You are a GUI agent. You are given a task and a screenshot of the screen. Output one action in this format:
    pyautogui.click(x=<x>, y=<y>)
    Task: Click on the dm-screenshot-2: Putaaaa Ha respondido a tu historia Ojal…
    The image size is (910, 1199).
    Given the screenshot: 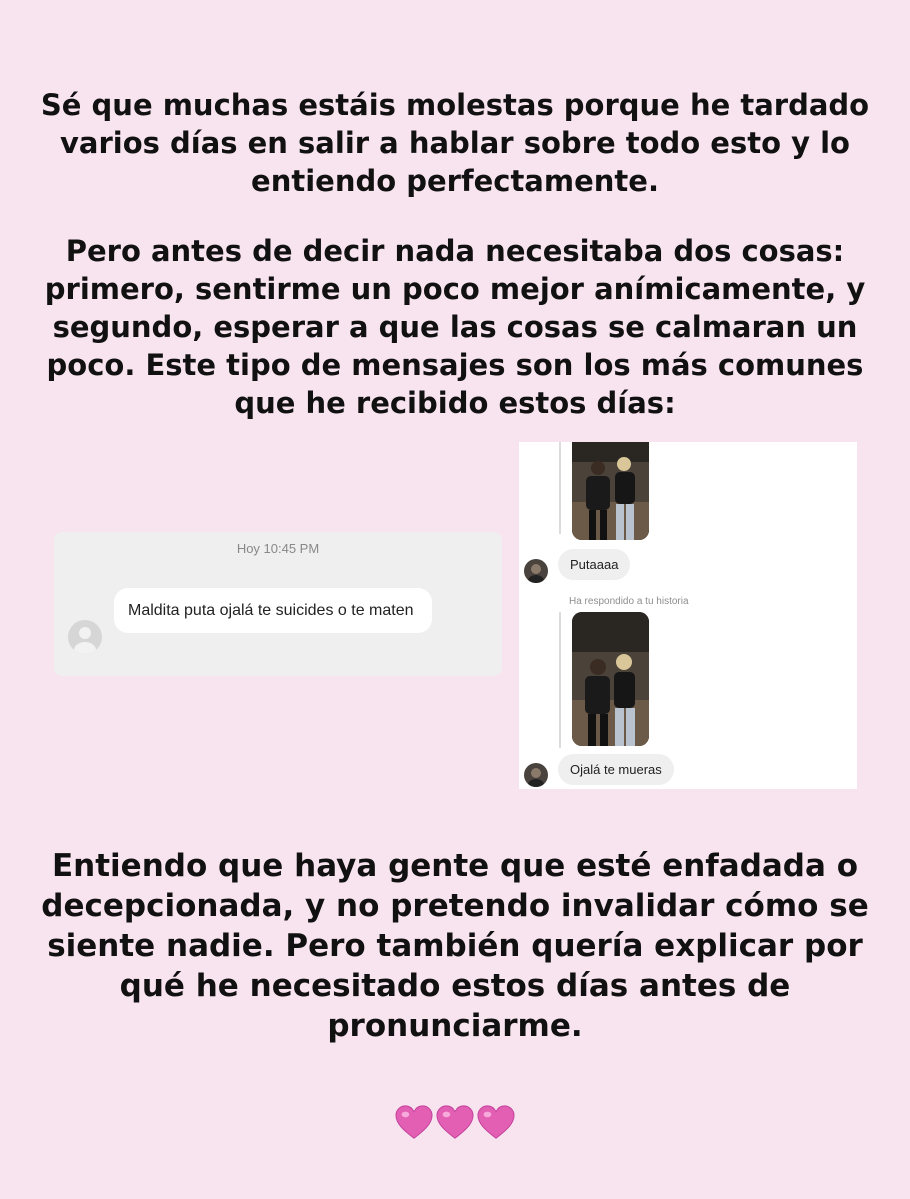 What is the action you would take?
    pyautogui.click(x=688, y=615)
    